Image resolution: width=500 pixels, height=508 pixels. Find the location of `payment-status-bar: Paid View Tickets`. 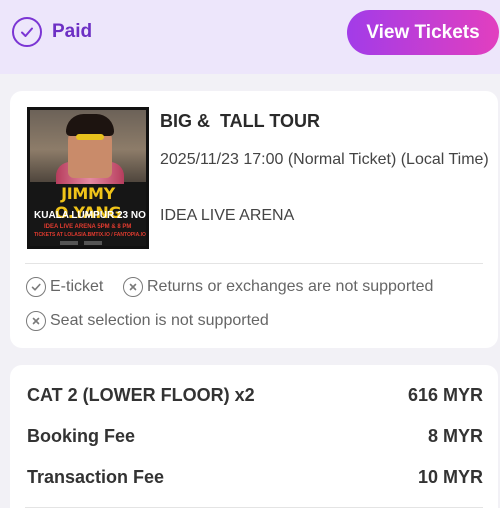

payment-status-bar: Paid View Tickets is located at coordinates (250, 37).